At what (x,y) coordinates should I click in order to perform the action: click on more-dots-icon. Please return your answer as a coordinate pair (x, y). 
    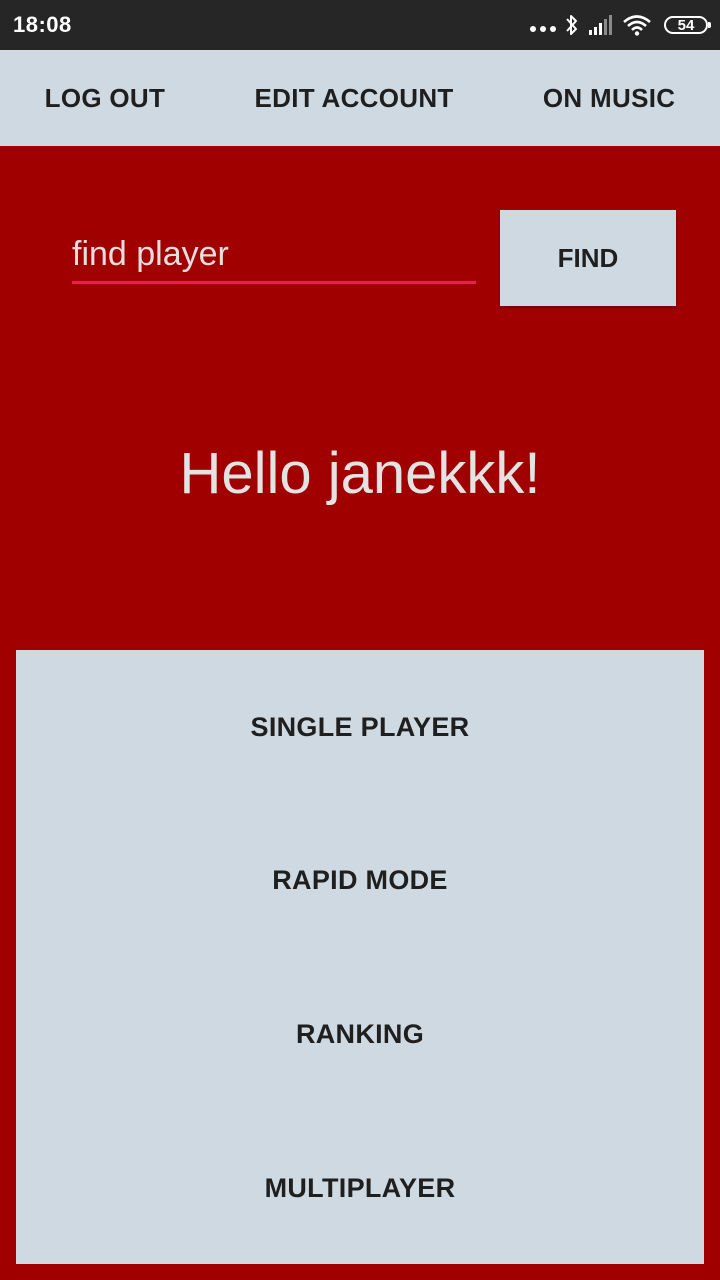
    Looking at the image, I should click on (543, 29).